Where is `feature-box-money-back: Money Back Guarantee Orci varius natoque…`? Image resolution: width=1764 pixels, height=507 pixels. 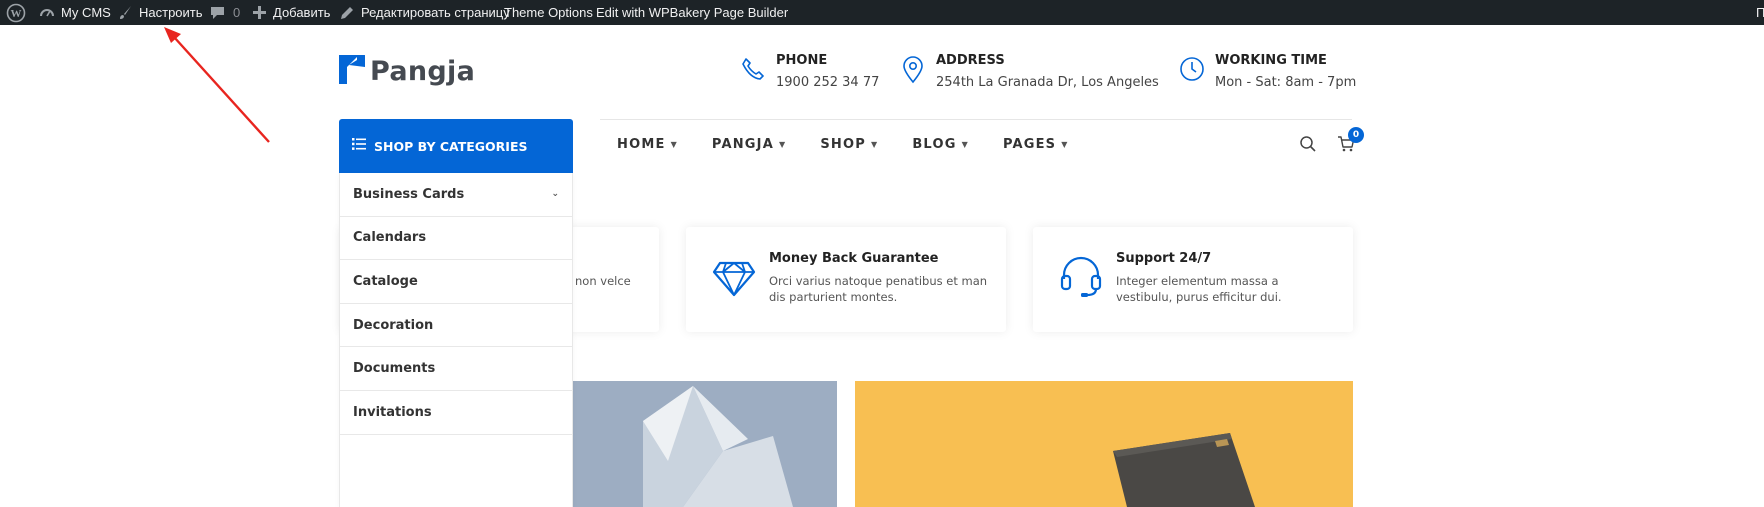 feature-box-money-back: Money Back Guarantee Orci varius natoque… is located at coordinates (846, 279).